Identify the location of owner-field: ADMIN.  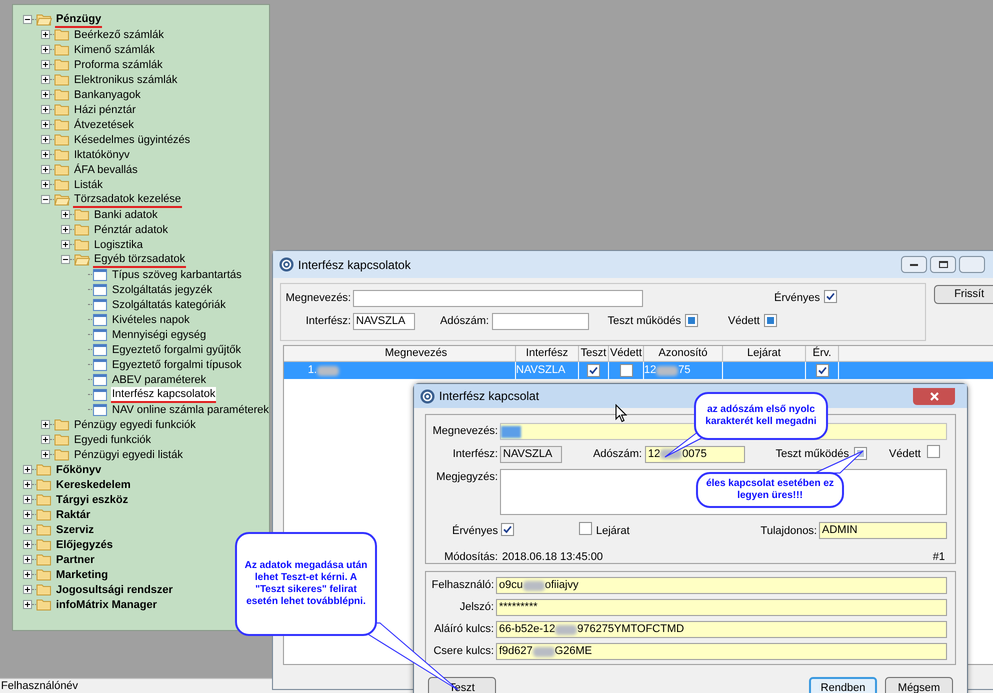
(883, 531).